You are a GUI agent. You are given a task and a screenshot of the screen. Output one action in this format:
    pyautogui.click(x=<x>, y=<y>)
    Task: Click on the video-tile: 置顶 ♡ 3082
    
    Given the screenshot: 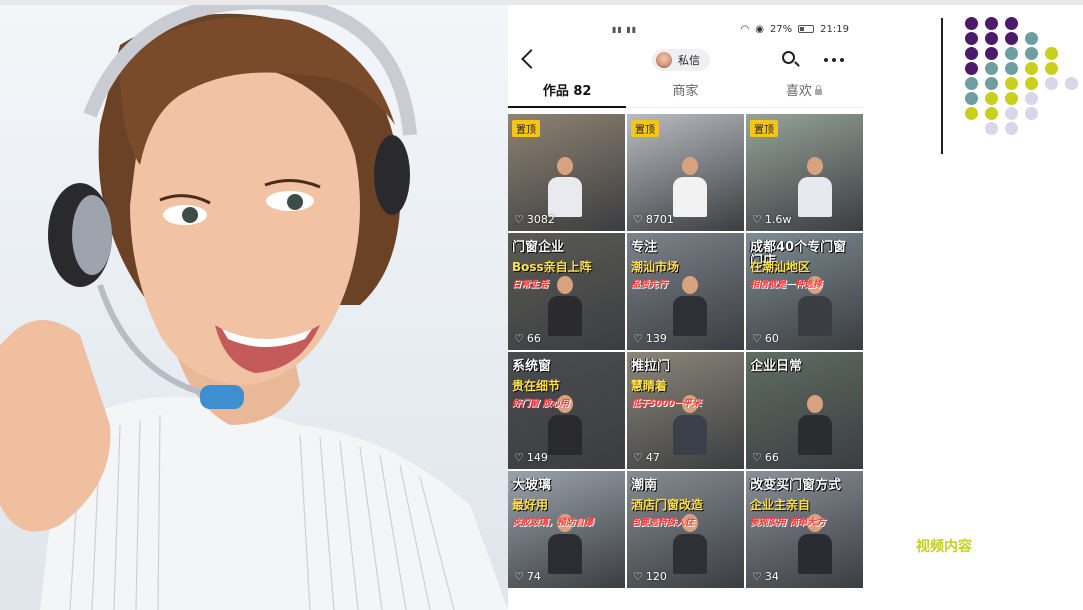 What is the action you would take?
    pyautogui.click(x=566, y=172)
    